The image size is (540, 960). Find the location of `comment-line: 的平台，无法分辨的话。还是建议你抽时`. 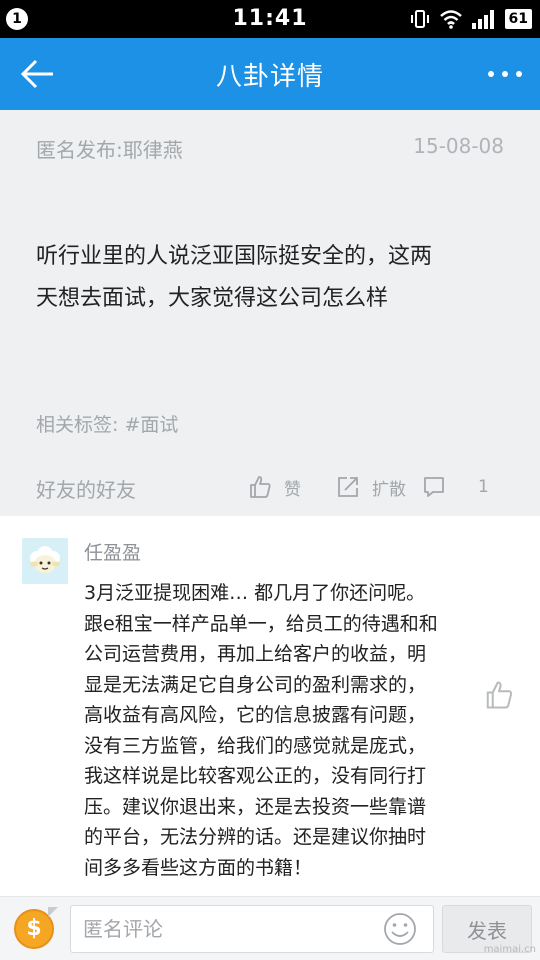

comment-line: 的平台，无法分辨的话。还是建议你抽时 is located at coordinates (255, 837).